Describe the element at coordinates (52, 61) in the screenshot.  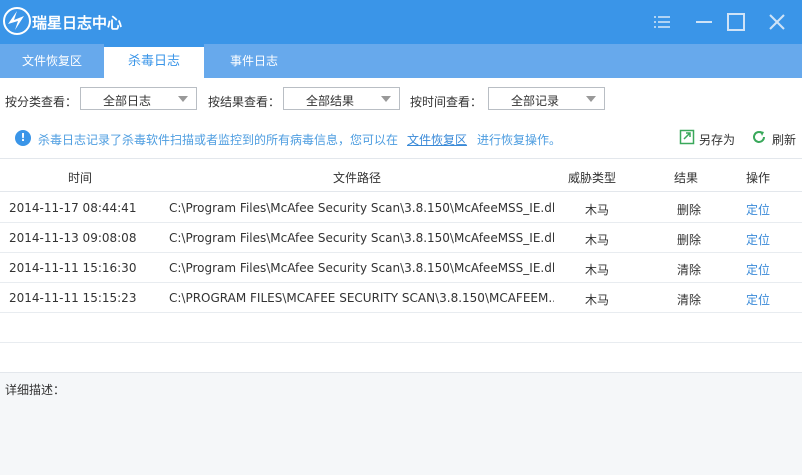
I see `tab-file-recovery: 文件恢复区` at that location.